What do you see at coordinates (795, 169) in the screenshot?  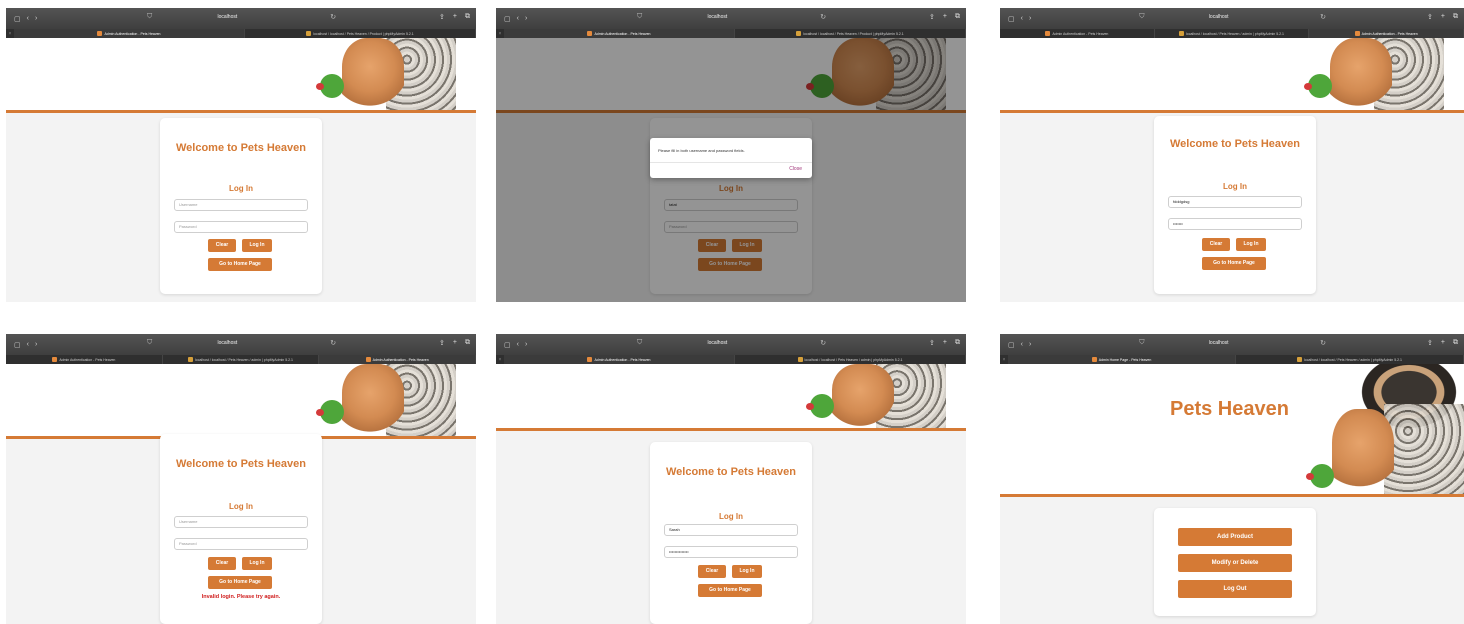 I see `close-button: Close` at bounding box center [795, 169].